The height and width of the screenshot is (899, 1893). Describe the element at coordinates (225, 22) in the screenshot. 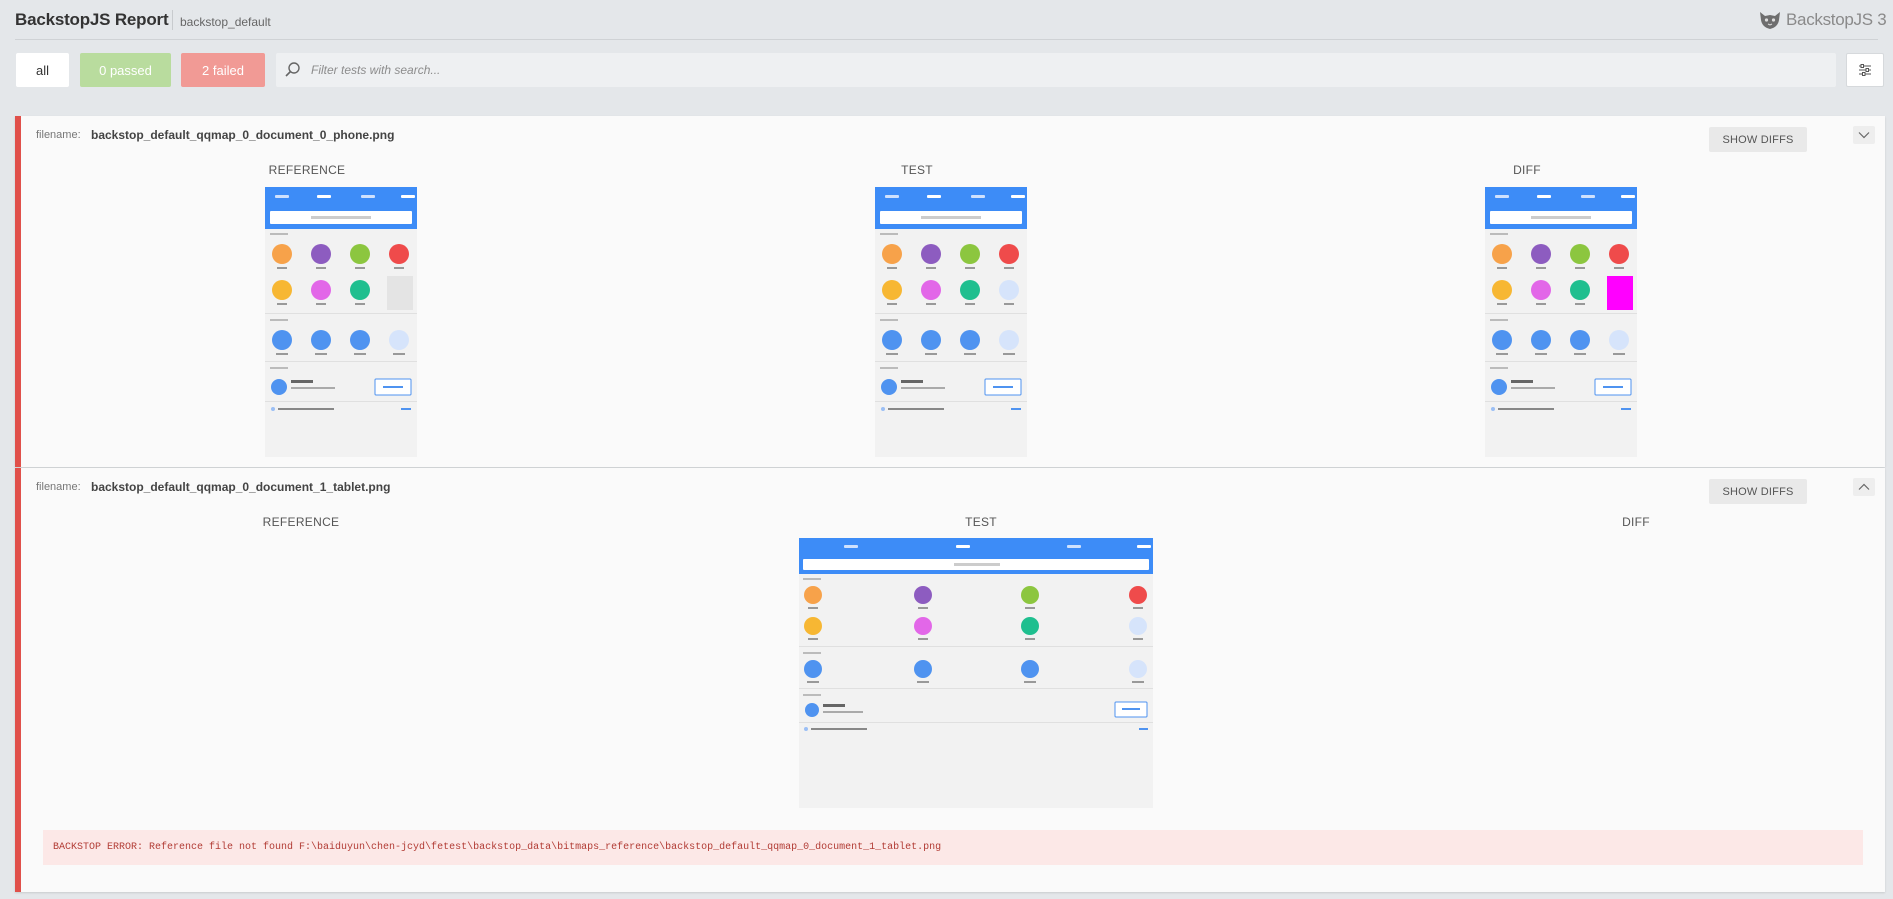

I see `project-name: backstop_default` at that location.